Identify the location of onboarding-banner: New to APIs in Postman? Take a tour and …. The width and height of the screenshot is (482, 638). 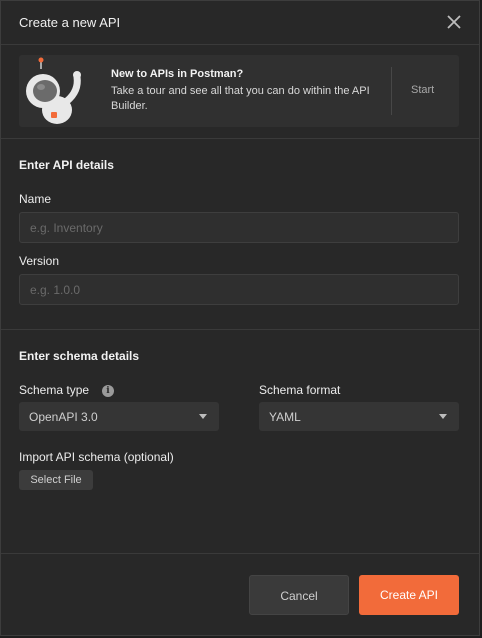
(239, 91).